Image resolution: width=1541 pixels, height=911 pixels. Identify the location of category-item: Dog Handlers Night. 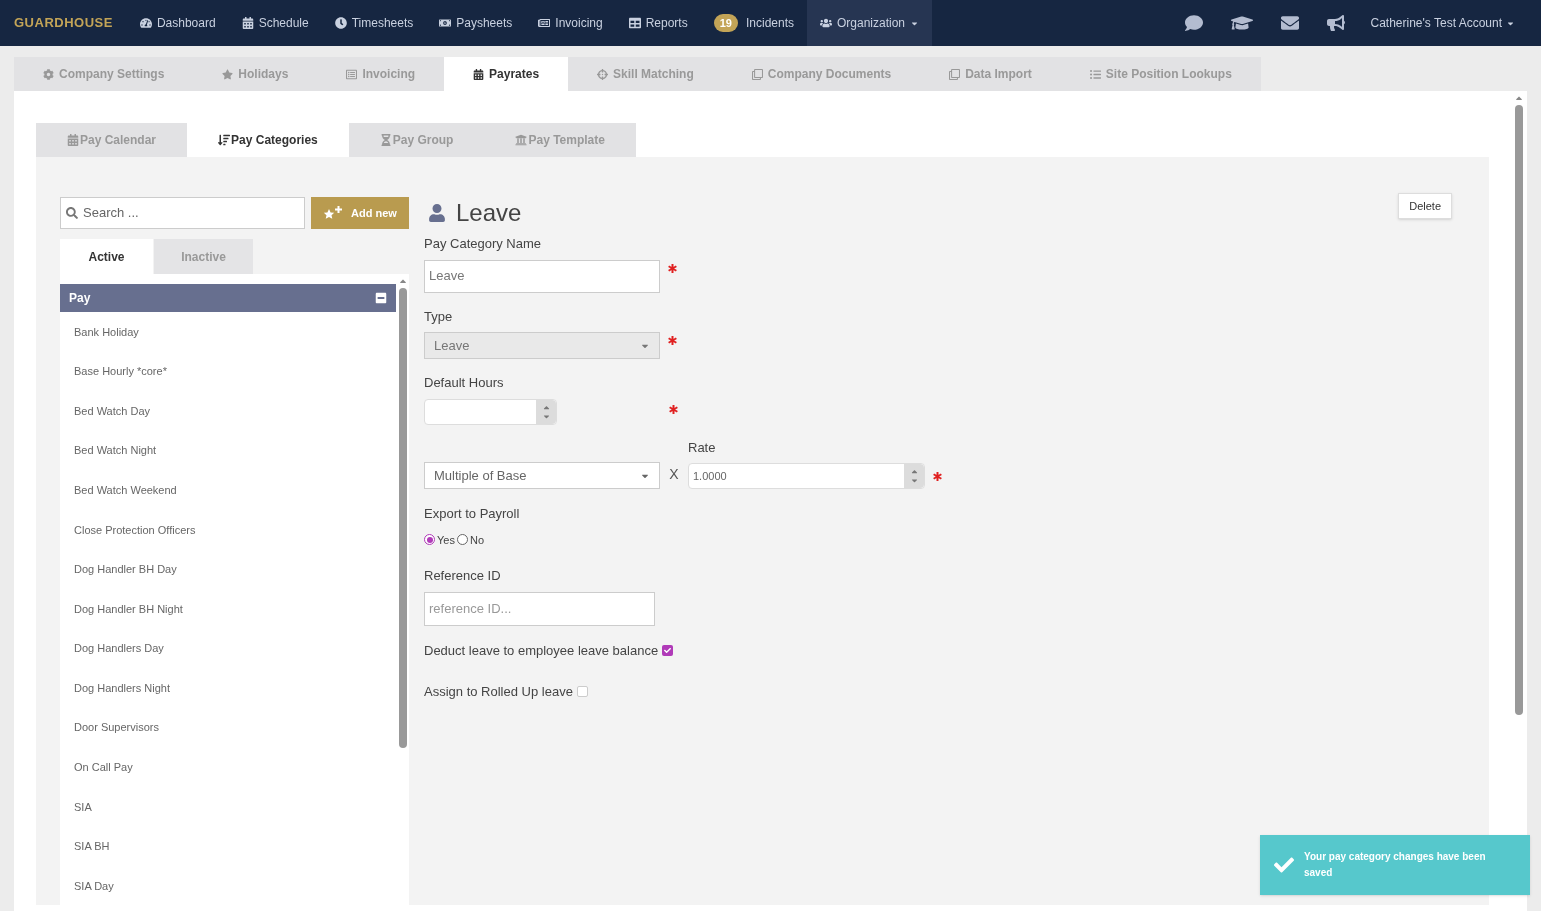
(228, 688).